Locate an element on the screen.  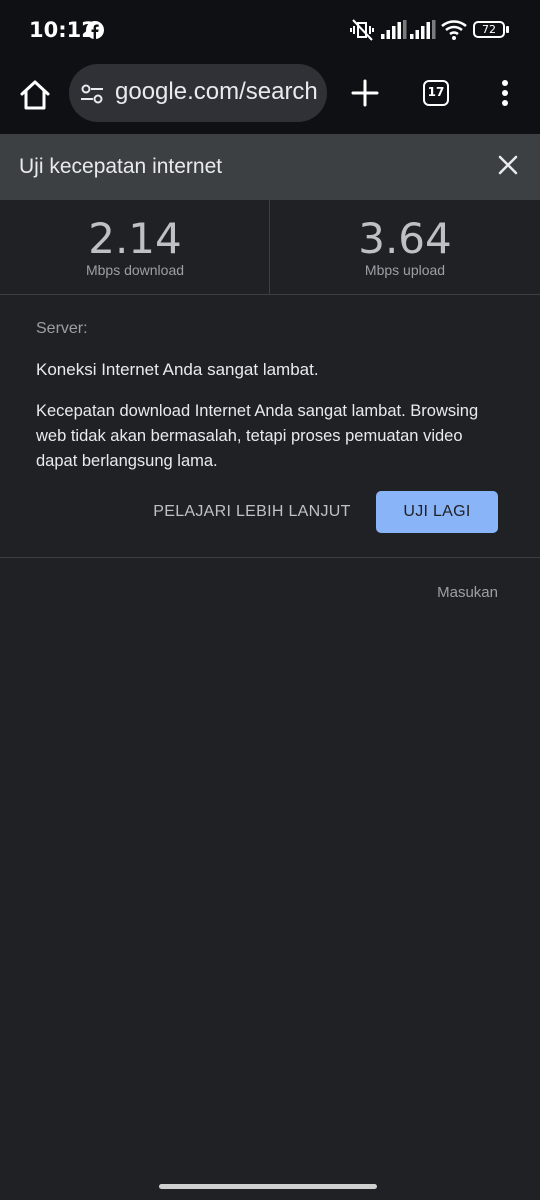
download-unit: Mbps download is located at coordinates (135, 270).